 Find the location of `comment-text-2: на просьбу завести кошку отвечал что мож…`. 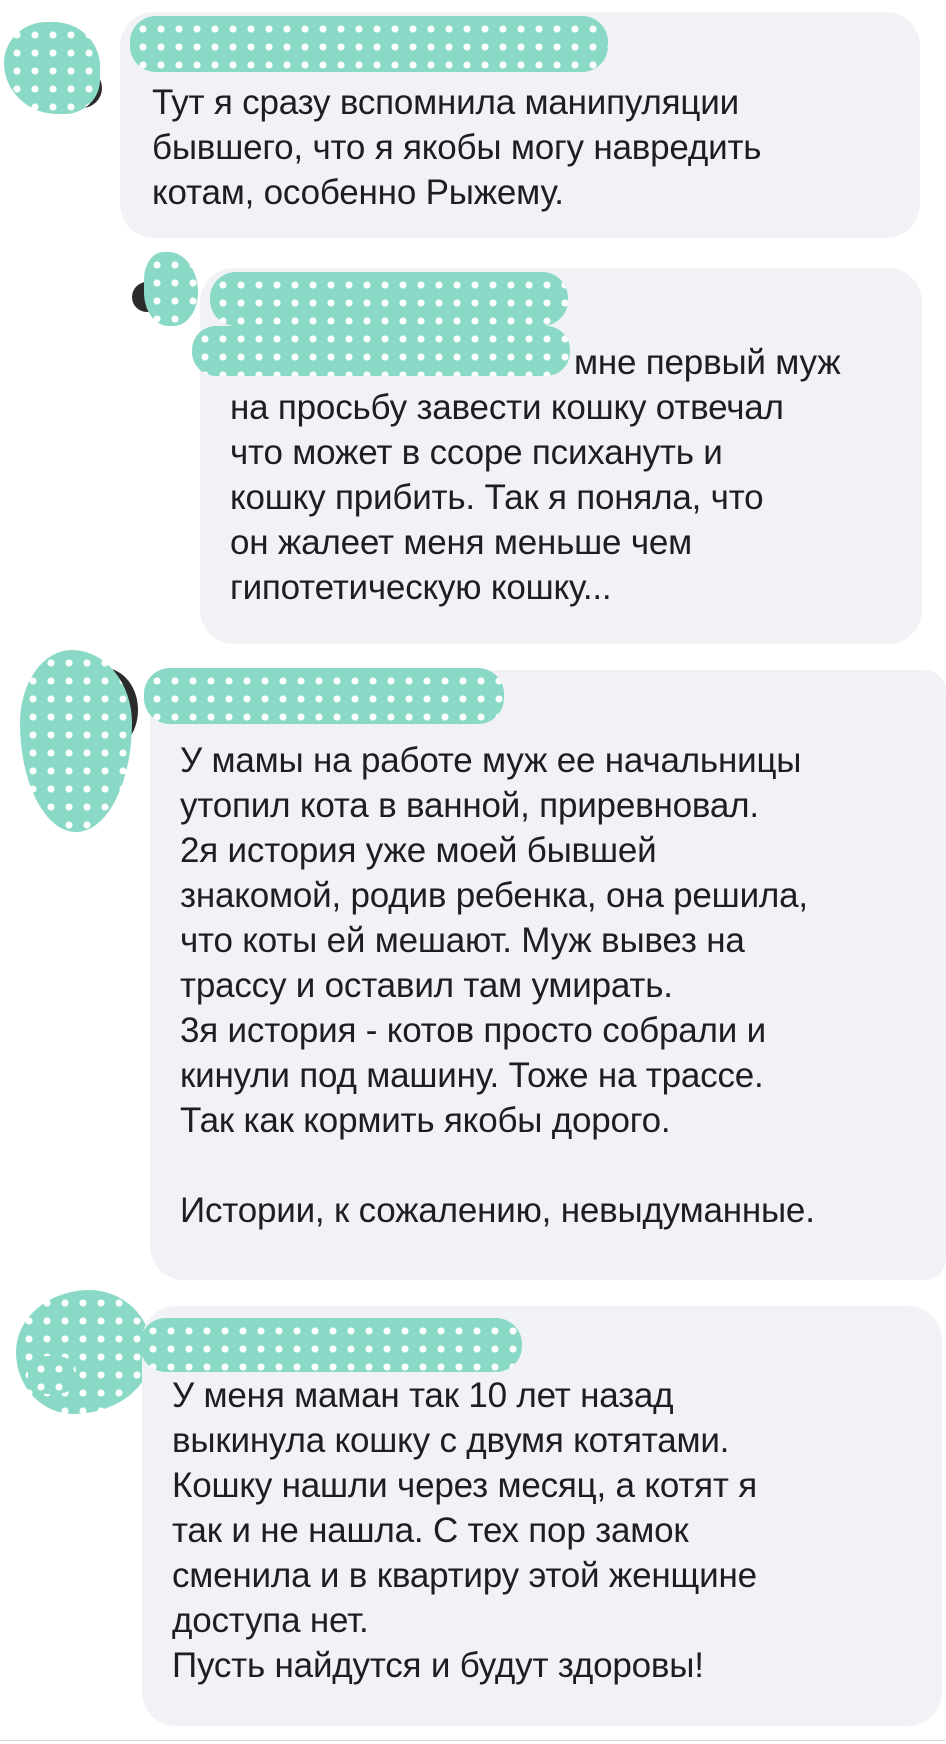

comment-text-2: на просьбу завести кошку отвечал что мож… is located at coordinates (507, 497).